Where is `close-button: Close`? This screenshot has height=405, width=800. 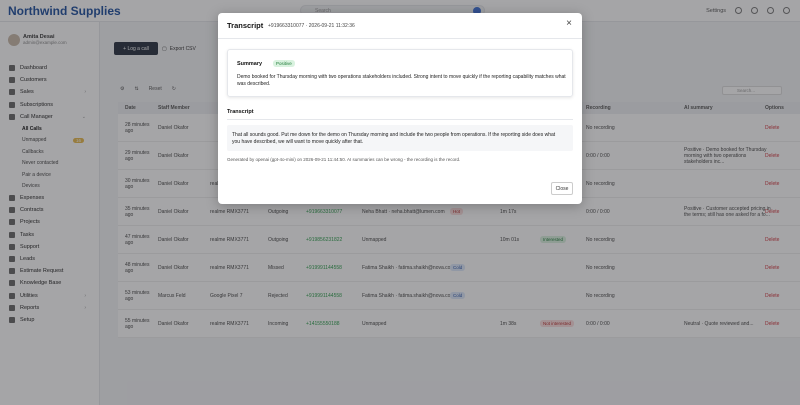 close-button: Close is located at coordinates (562, 188).